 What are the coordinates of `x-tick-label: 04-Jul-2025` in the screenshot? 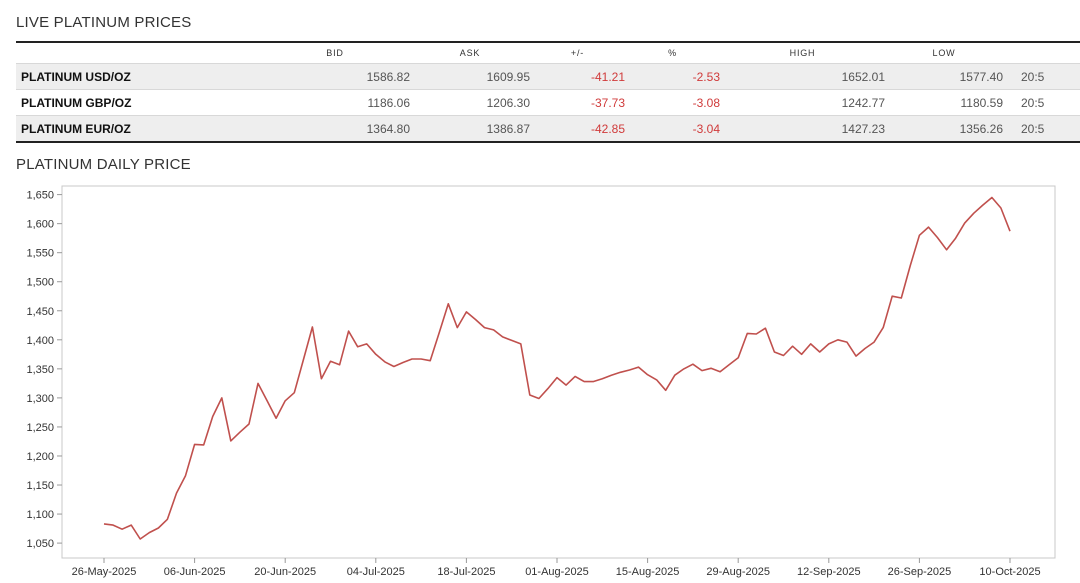 It's located at (376, 572).